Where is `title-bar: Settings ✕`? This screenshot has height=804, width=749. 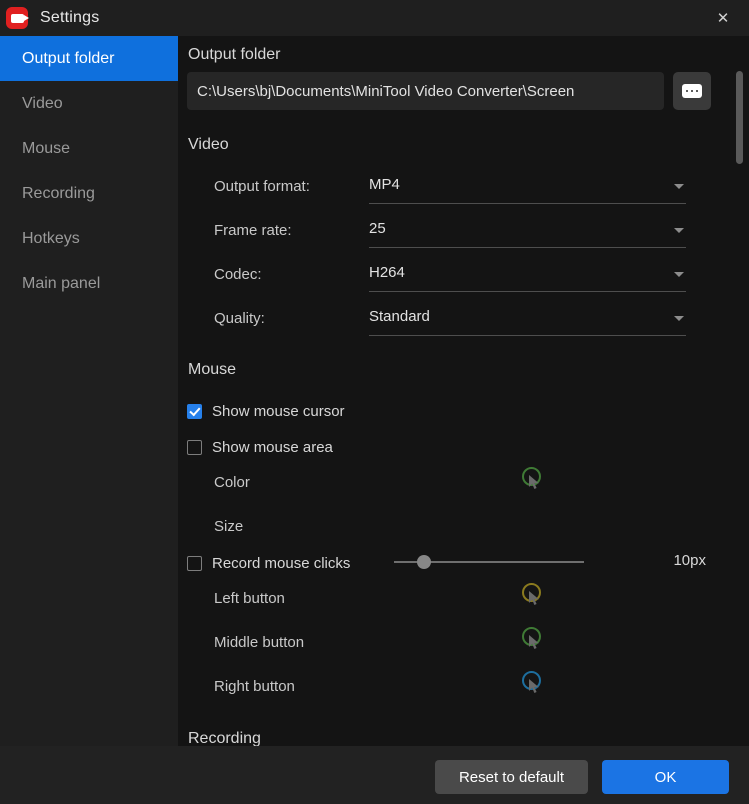
title-bar: Settings ✕ is located at coordinates (374, 18).